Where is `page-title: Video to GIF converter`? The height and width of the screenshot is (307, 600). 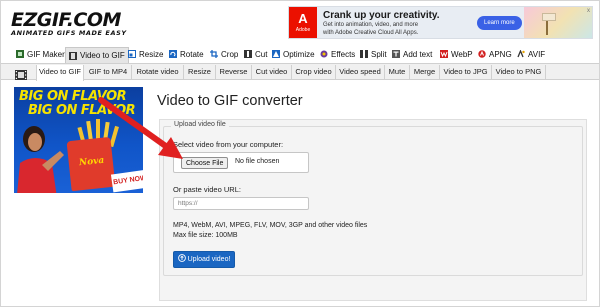 page-title: Video to GIF converter is located at coordinates (230, 101).